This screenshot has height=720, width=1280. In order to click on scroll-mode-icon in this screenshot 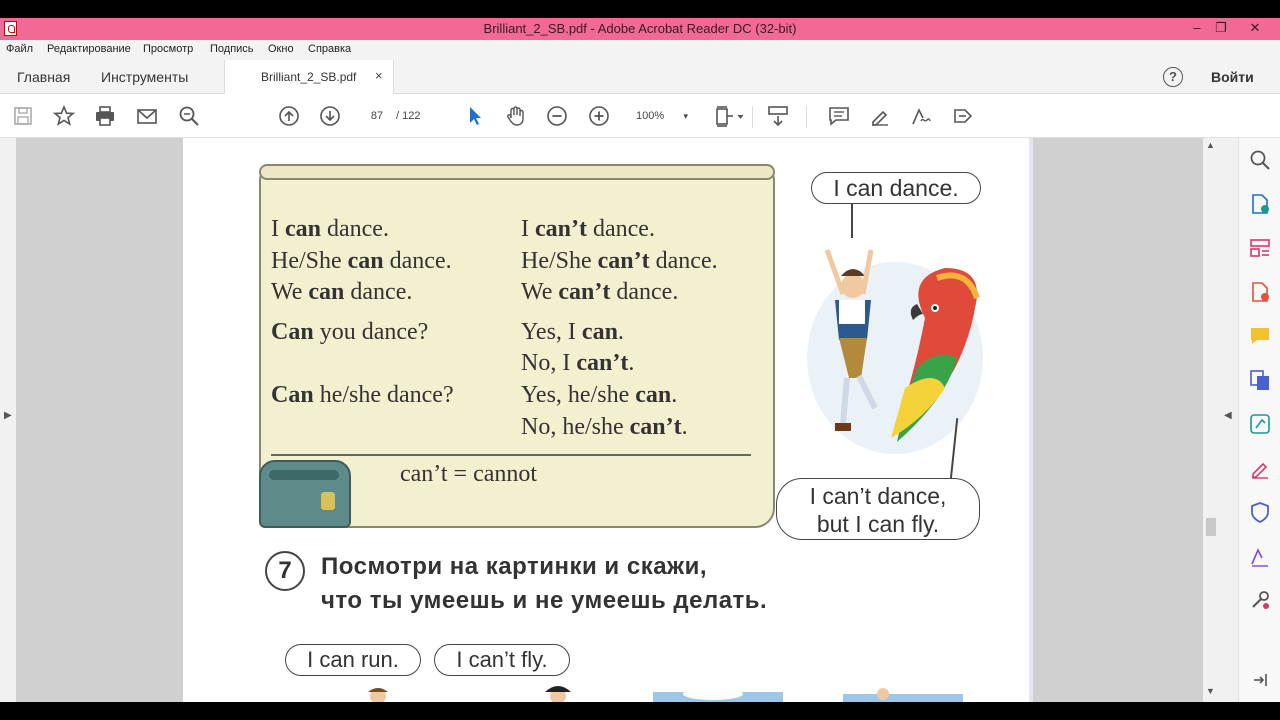, I will do `click(778, 116)`.